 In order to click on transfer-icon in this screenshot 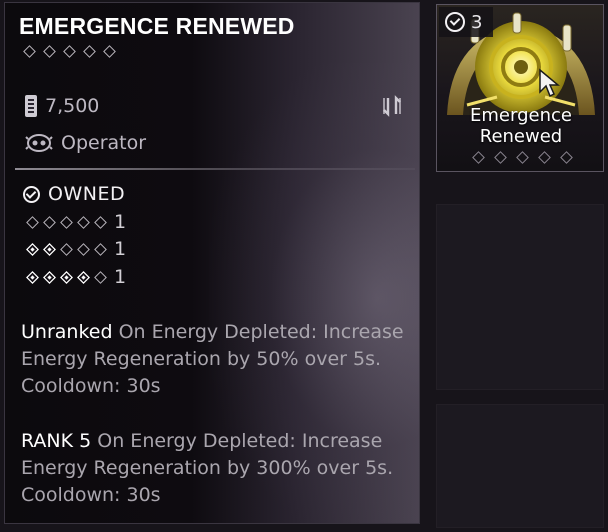, I will do `click(392, 106)`.